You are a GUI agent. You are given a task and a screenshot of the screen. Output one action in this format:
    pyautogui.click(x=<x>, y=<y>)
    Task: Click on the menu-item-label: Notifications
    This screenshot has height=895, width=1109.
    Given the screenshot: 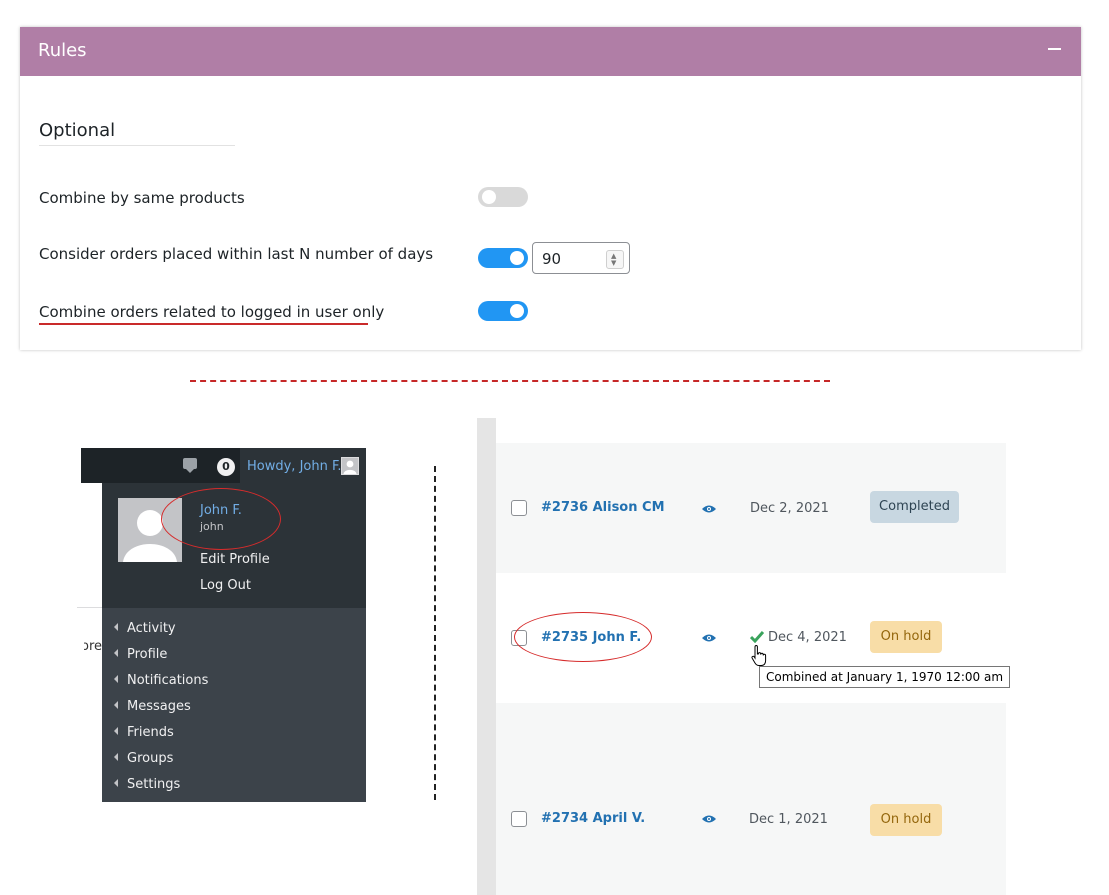 What is the action you would take?
    pyautogui.click(x=168, y=680)
    